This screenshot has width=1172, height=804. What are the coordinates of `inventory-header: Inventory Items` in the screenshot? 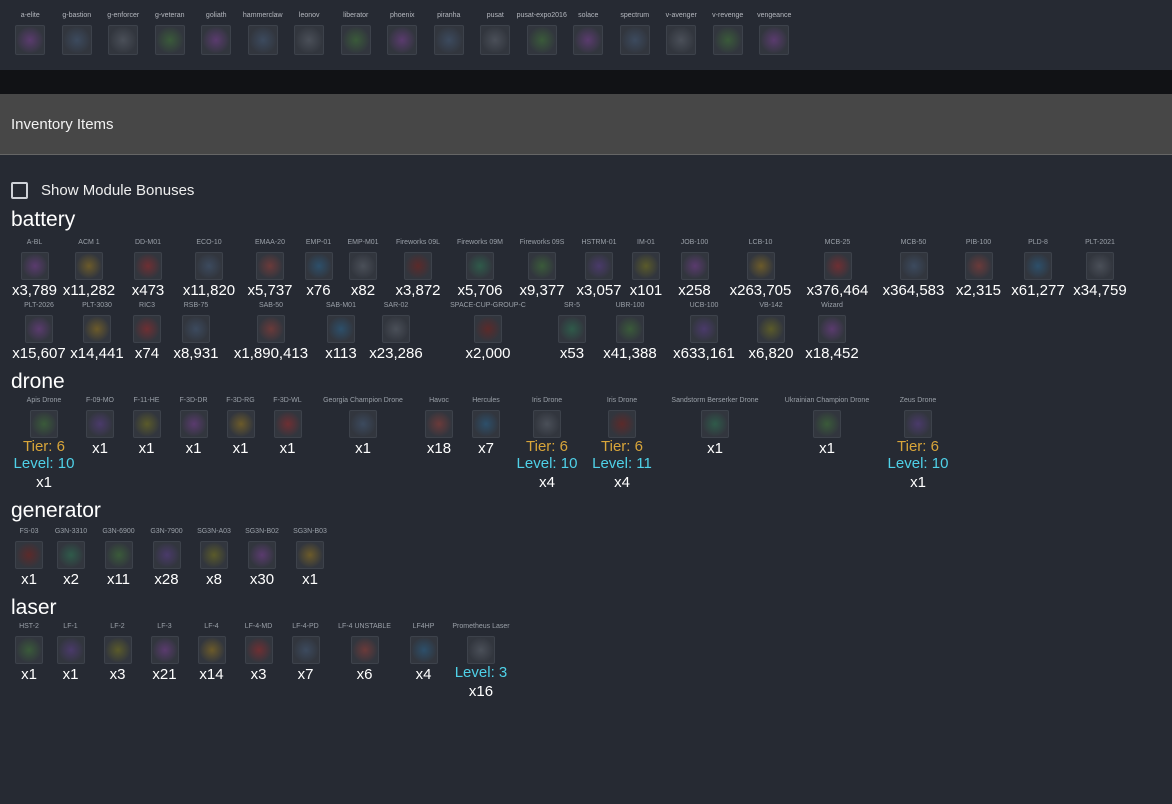 It's located at (586, 124).